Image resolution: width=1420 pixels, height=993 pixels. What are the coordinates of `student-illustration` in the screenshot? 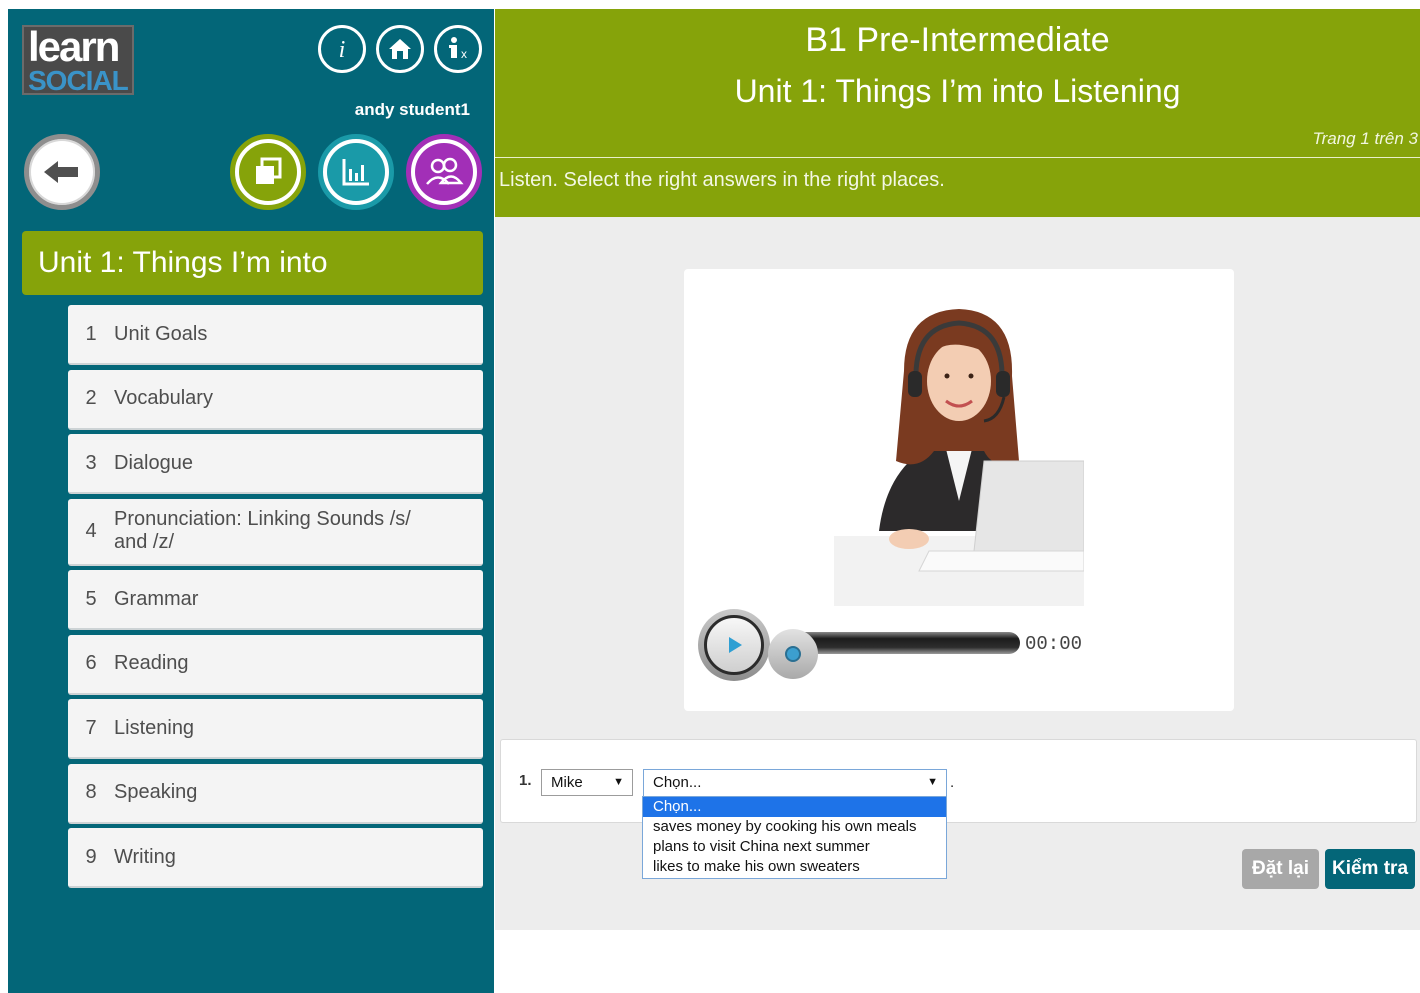 It's located at (959, 457).